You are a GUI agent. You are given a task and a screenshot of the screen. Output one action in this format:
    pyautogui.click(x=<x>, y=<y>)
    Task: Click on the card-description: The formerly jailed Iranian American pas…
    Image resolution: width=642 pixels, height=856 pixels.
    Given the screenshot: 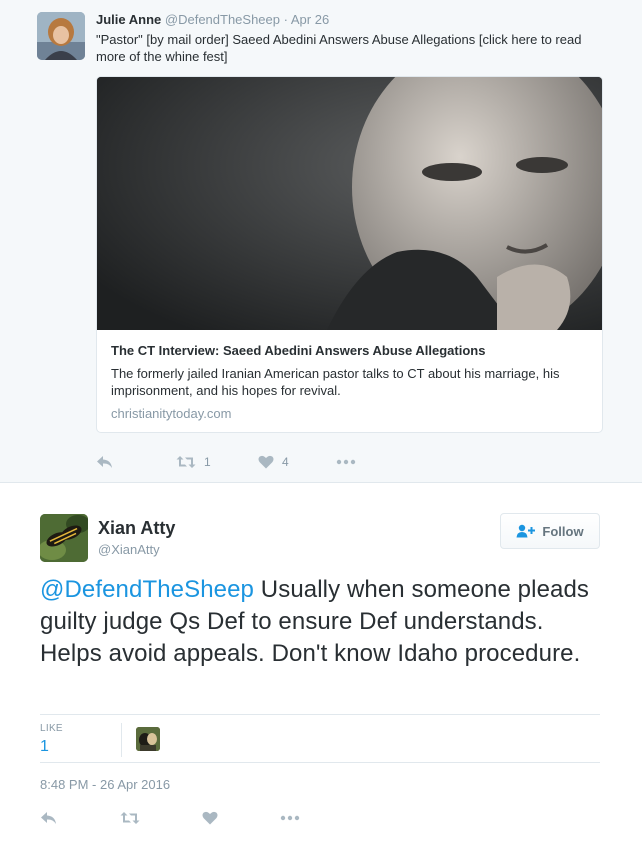 What is the action you would take?
    pyautogui.click(x=335, y=382)
    